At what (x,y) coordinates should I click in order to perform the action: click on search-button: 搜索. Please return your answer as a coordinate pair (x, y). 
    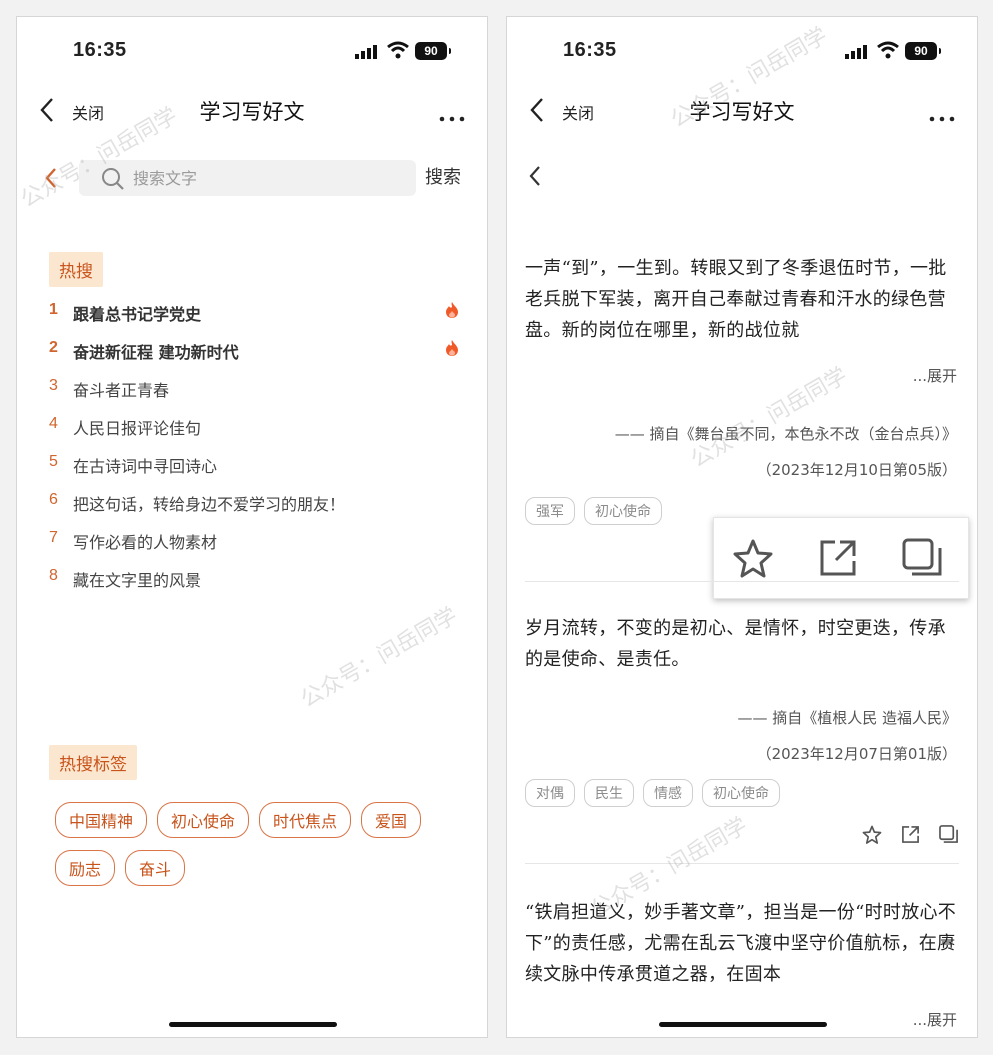
    Looking at the image, I should click on (443, 176).